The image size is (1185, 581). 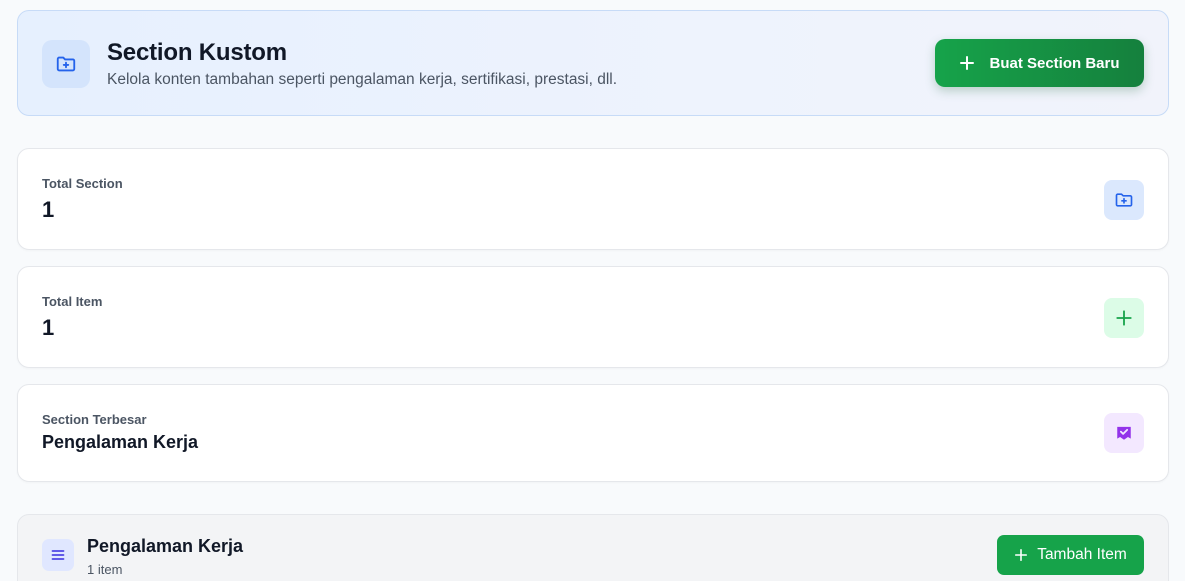 What do you see at coordinates (120, 442) in the screenshot?
I see `stat-value: Pengalaman Kerja` at bounding box center [120, 442].